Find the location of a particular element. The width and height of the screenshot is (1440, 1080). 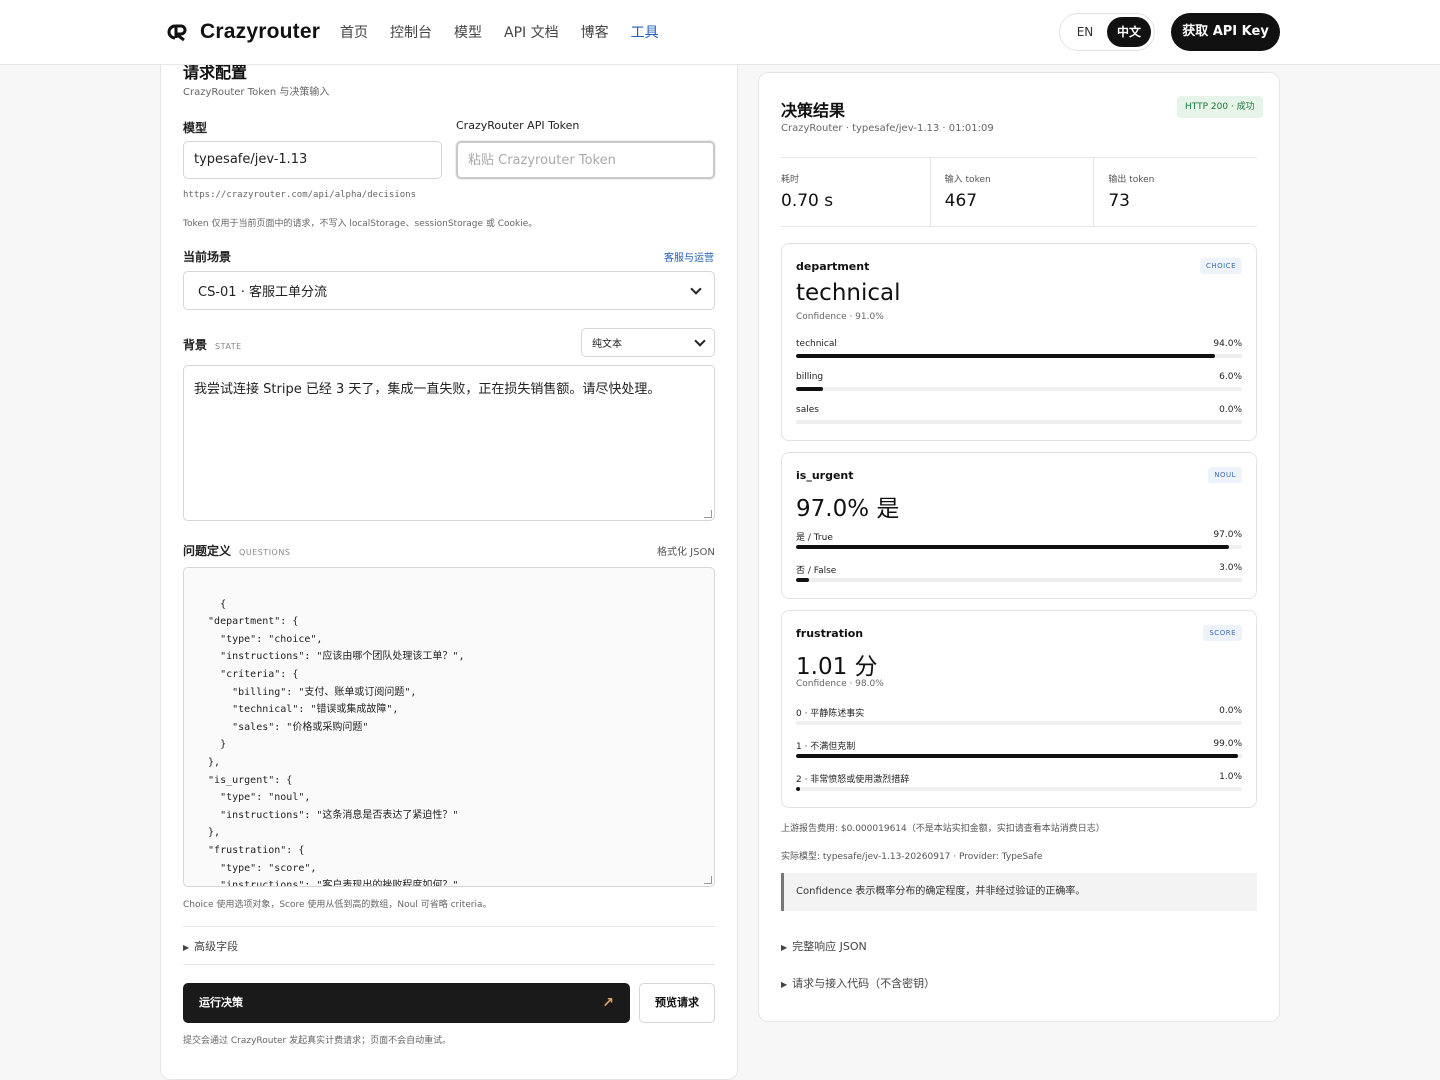

code-snippet-toggle: ▶ 请求与接入代码（不含密钥） is located at coordinates (858, 983).